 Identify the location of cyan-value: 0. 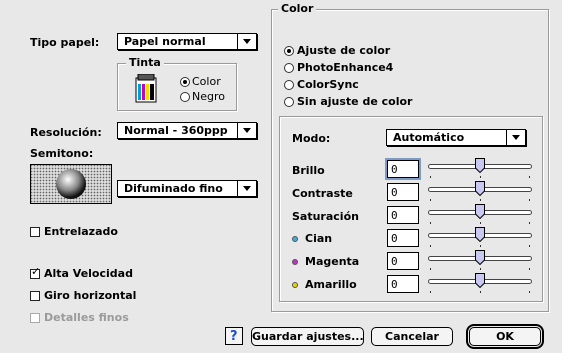
(394, 238).